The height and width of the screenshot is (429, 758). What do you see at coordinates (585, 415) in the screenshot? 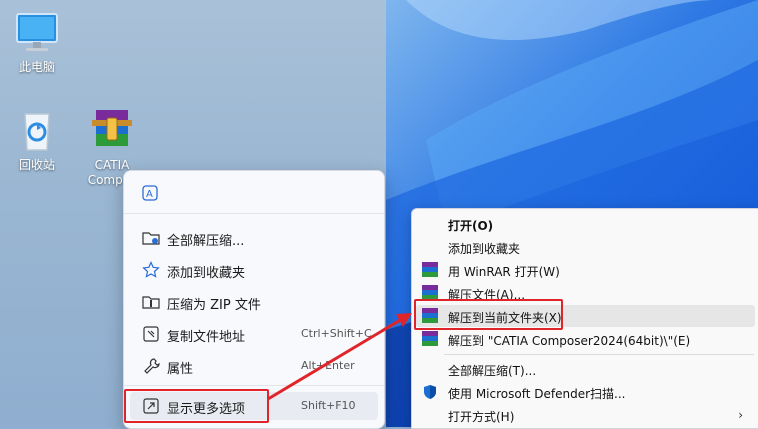
I see `menu-item-open-with: 打开方式(H) ›` at bounding box center [585, 415].